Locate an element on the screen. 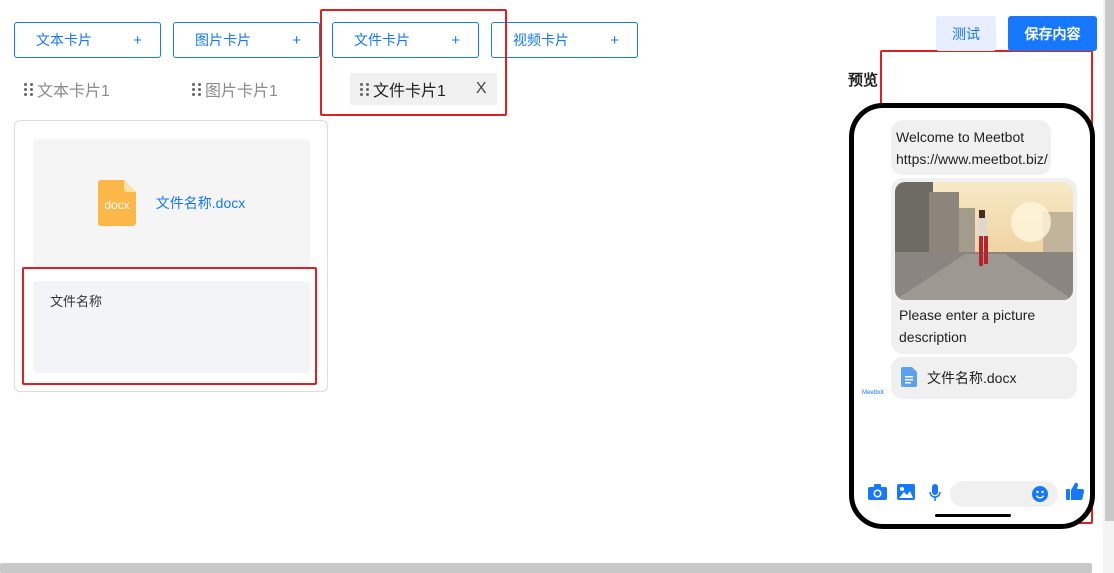 The width and height of the screenshot is (1114, 573). horizontal-scrollbar is located at coordinates (546, 568).